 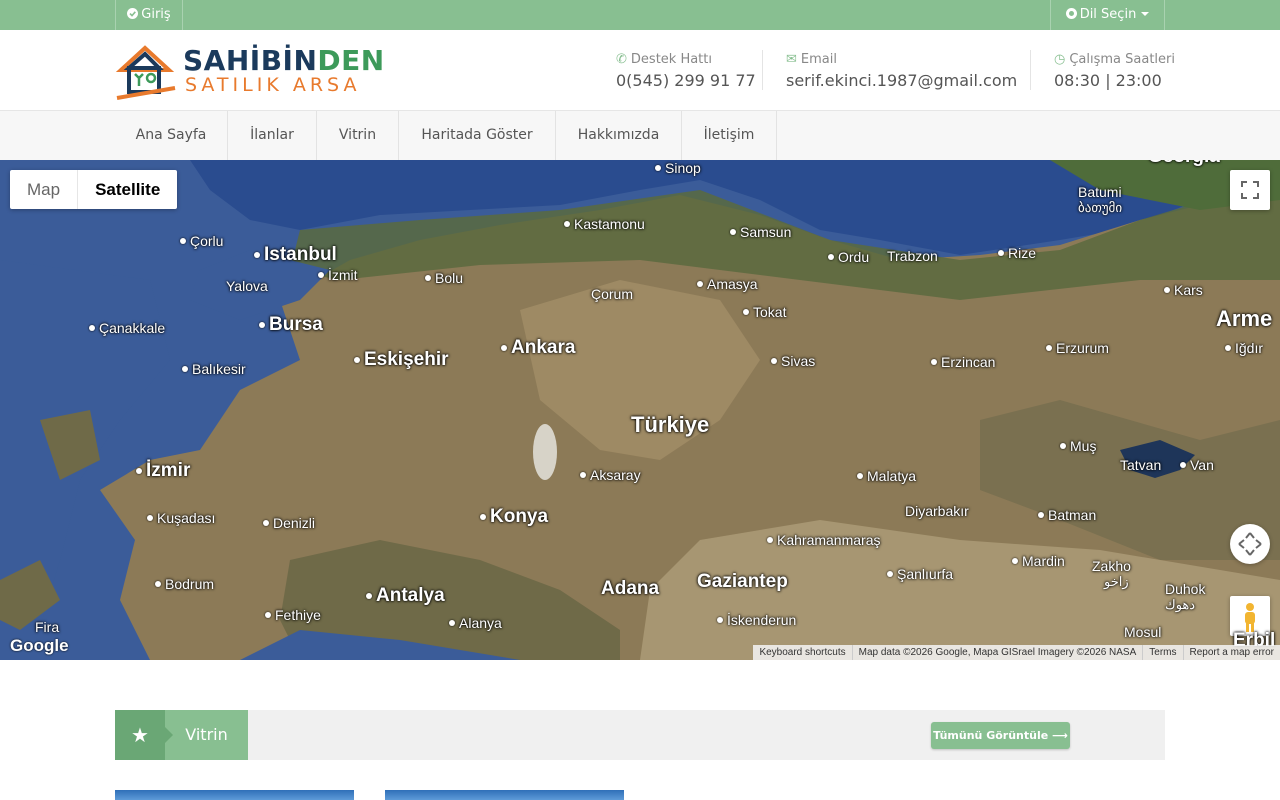 What do you see at coordinates (604, 224) in the screenshot?
I see `map-label: Kastamonu` at bounding box center [604, 224].